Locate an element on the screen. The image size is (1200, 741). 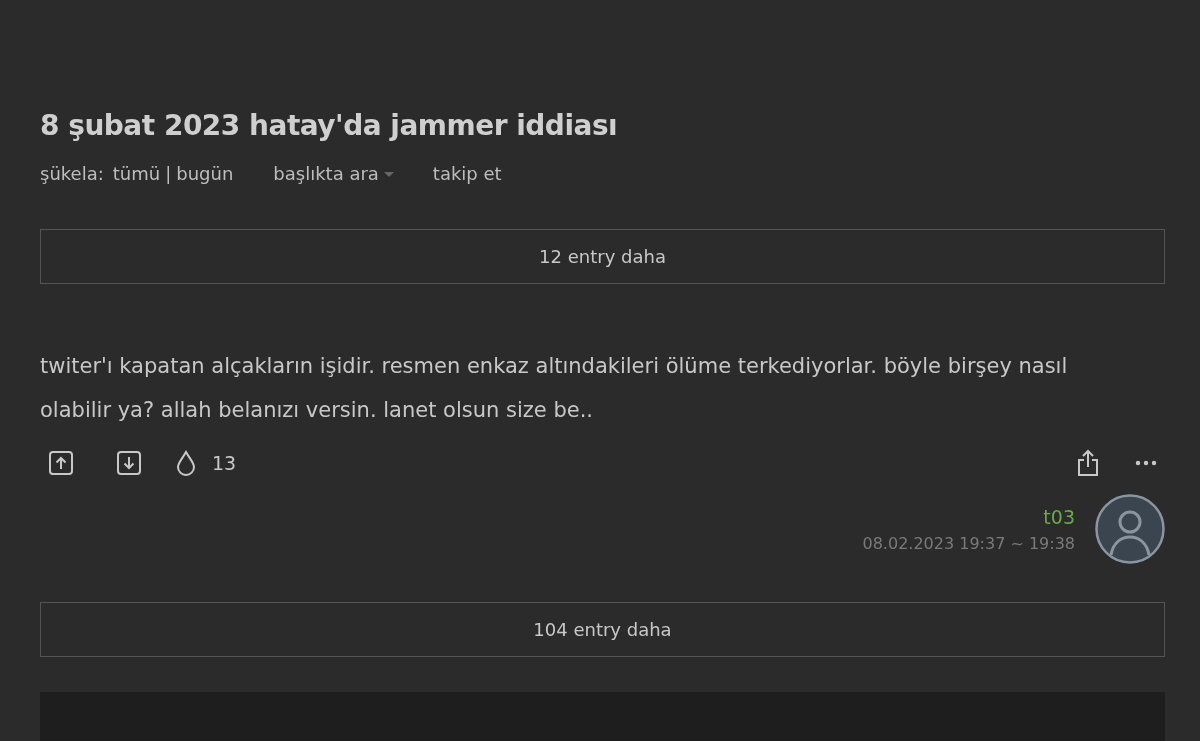
entry-text: twiter'ı kapatan alçakların işidir. resmen enkaz altındakileri ölüme terkediyorlar. böyle birşey nasıl olabilir ya? allah belanızı versin. lanet olsun size be.. is located at coordinates (554, 388).